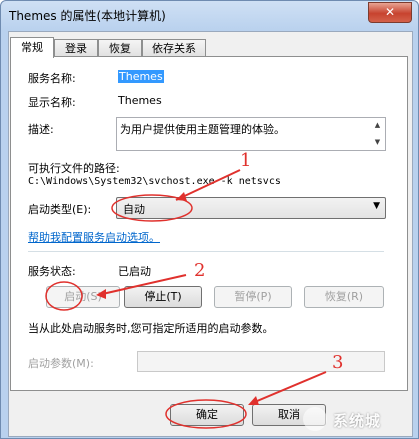 The height and width of the screenshot is (439, 419). Describe the element at coordinates (206, 414) in the screenshot. I see `annotation-ellipse-ok` at that location.